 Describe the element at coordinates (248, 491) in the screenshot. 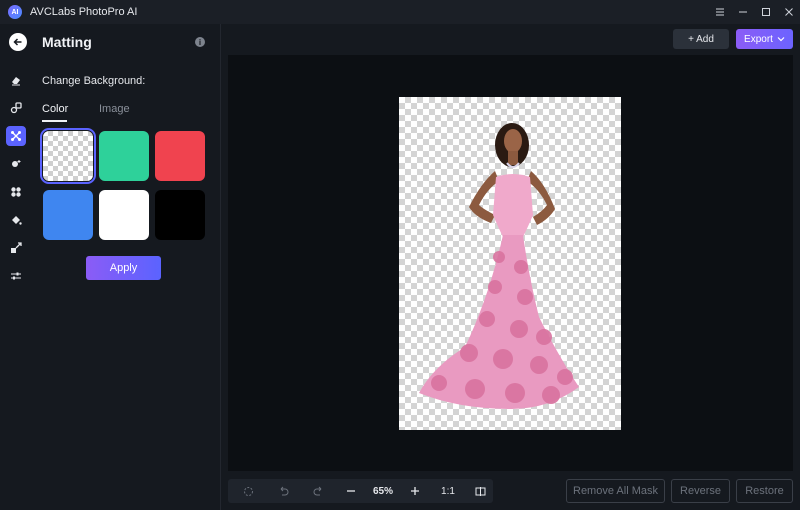

I see `select-area-icon` at that location.